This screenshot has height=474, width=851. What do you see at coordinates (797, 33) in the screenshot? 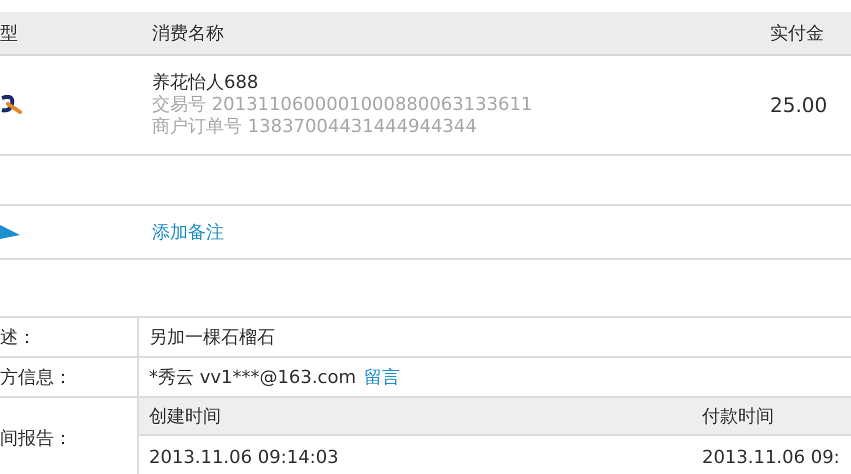
I see `column-header: 实付金` at bounding box center [797, 33].